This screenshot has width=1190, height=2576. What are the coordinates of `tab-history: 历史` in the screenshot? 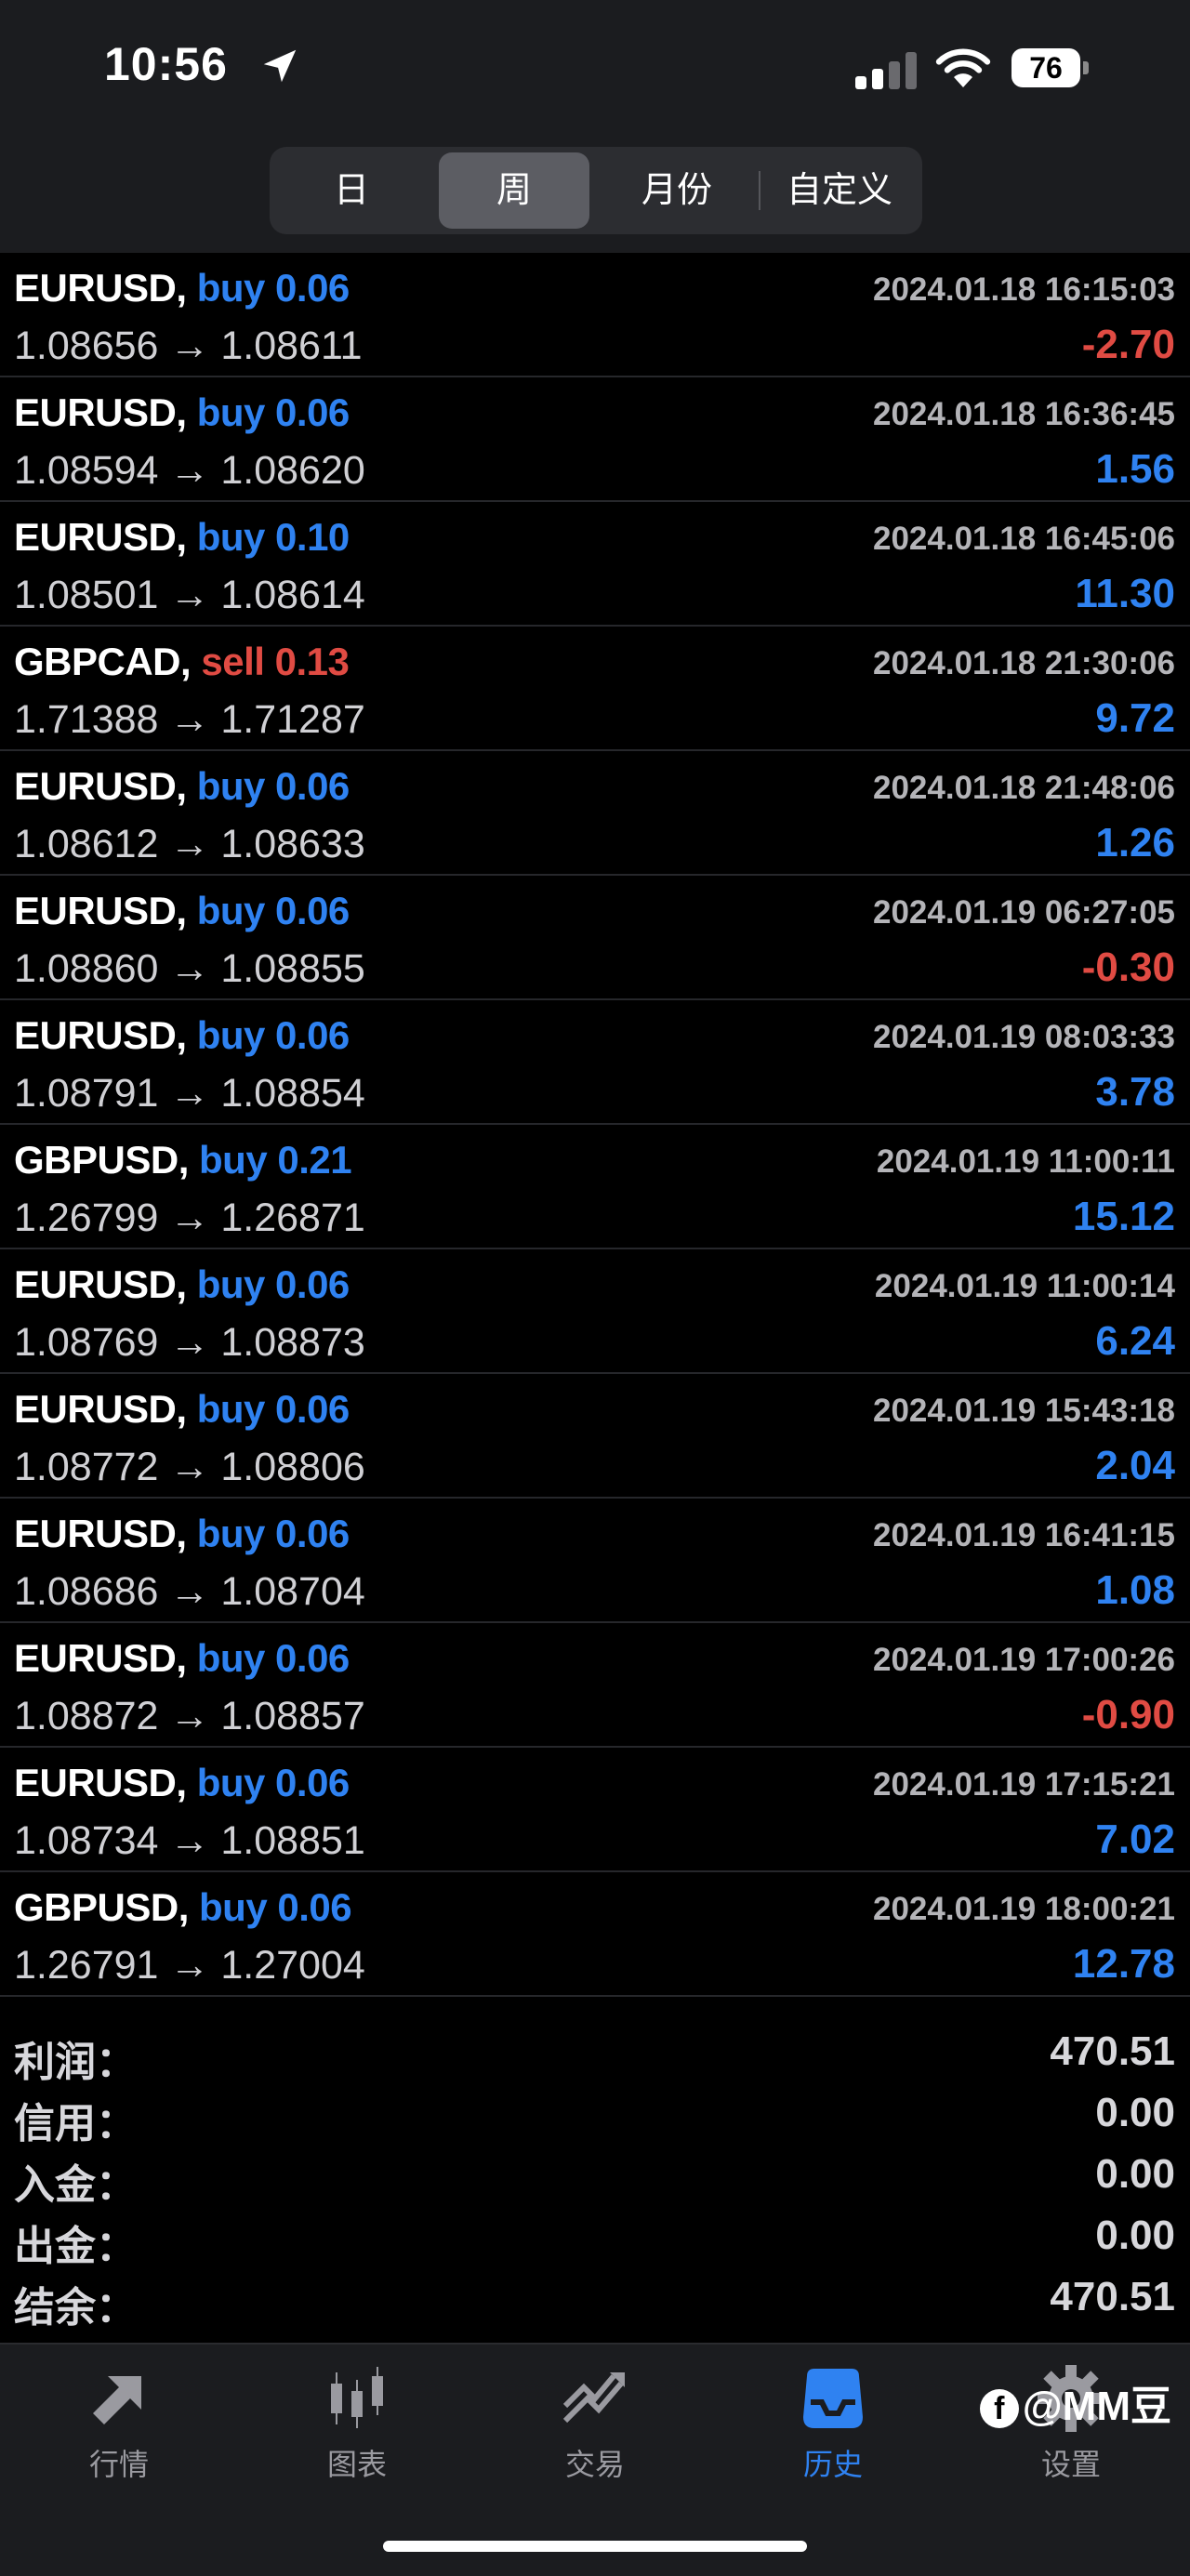 It's located at (833, 2426).